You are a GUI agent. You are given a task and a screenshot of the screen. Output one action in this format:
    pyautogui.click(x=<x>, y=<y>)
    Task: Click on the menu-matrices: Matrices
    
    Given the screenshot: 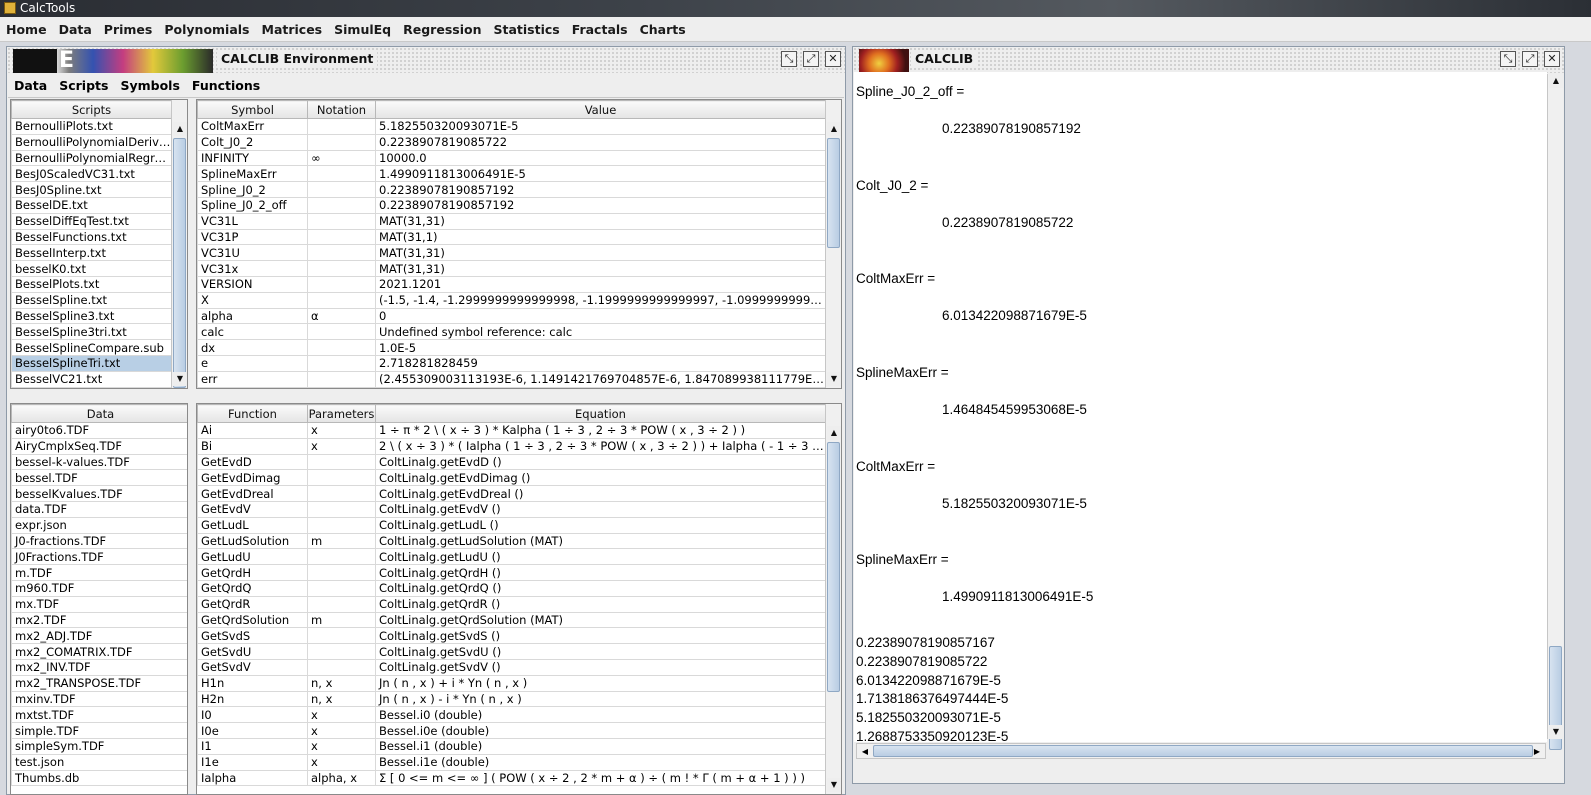 What is the action you would take?
    pyautogui.click(x=292, y=29)
    